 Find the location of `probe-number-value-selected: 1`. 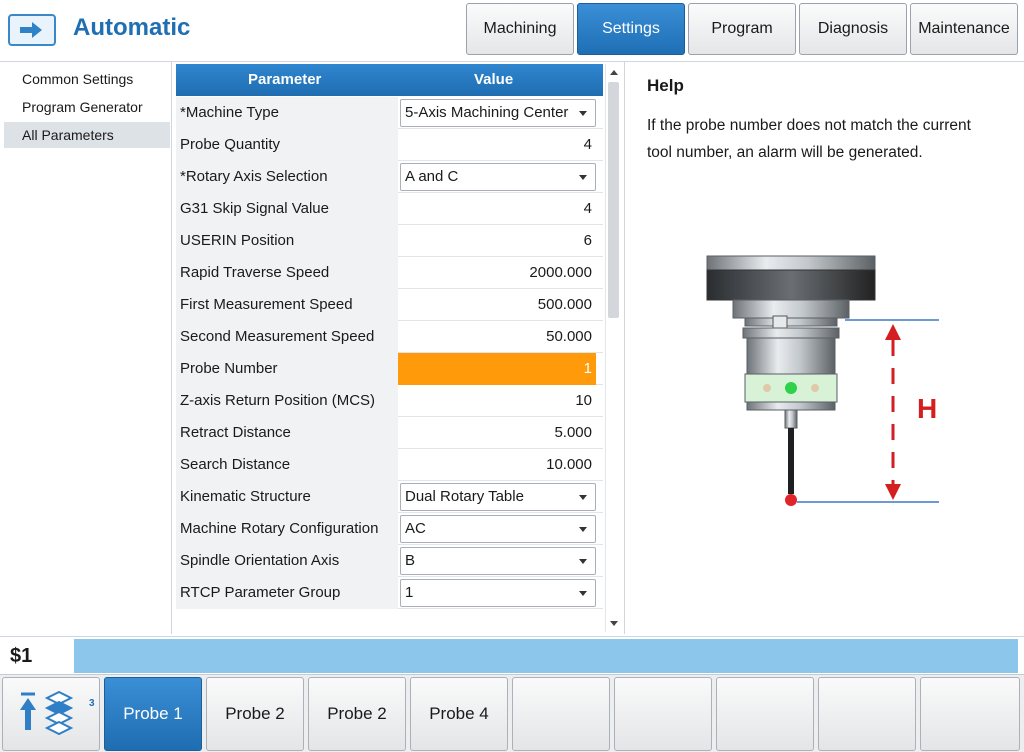

probe-number-value-selected: 1 is located at coordinates (497, 369).